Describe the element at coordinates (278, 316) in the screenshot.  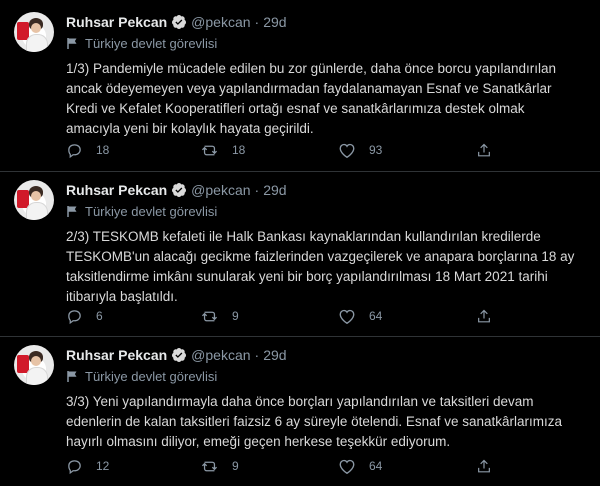
I see `tweet-actions: 6 9 64` at that location.